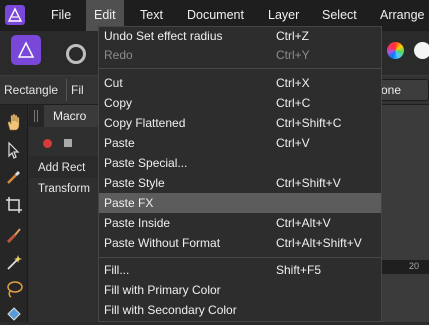 The width and height of the screenshot is (429, 325). I want to click on menu-item-paste-shortcut: Ctrl+V, so click(293, 143).